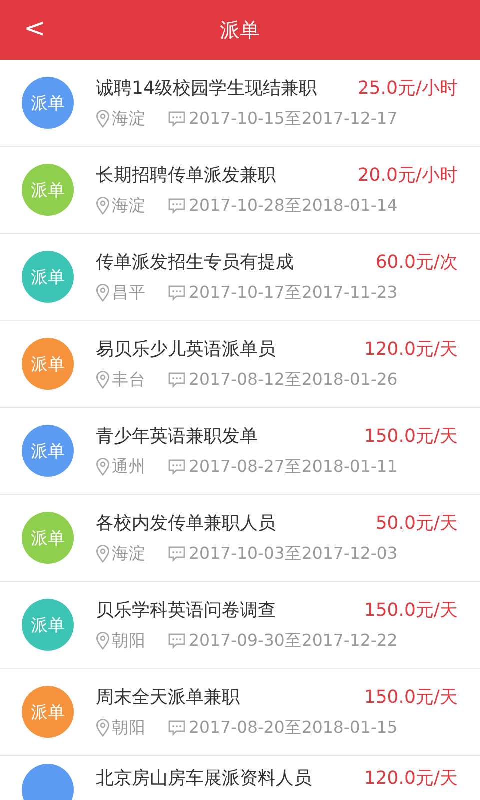 The height and width of the screenshot is (800, 480). What do you see at coordinates (240, 451) in the screenshot?
I see `job-row: 派单 青少年英语兼职发单 150.0元/天 通州 2017-08-27至2018-01-11` at bounding box center [240, 451].